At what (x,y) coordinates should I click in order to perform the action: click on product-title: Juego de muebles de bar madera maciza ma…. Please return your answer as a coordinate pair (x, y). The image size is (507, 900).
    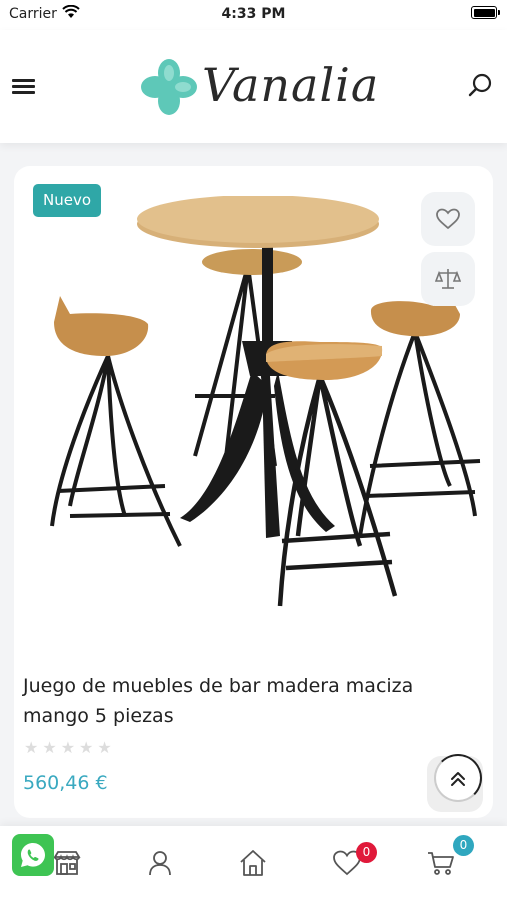
    Looking at the image, I should click on (243, 701).